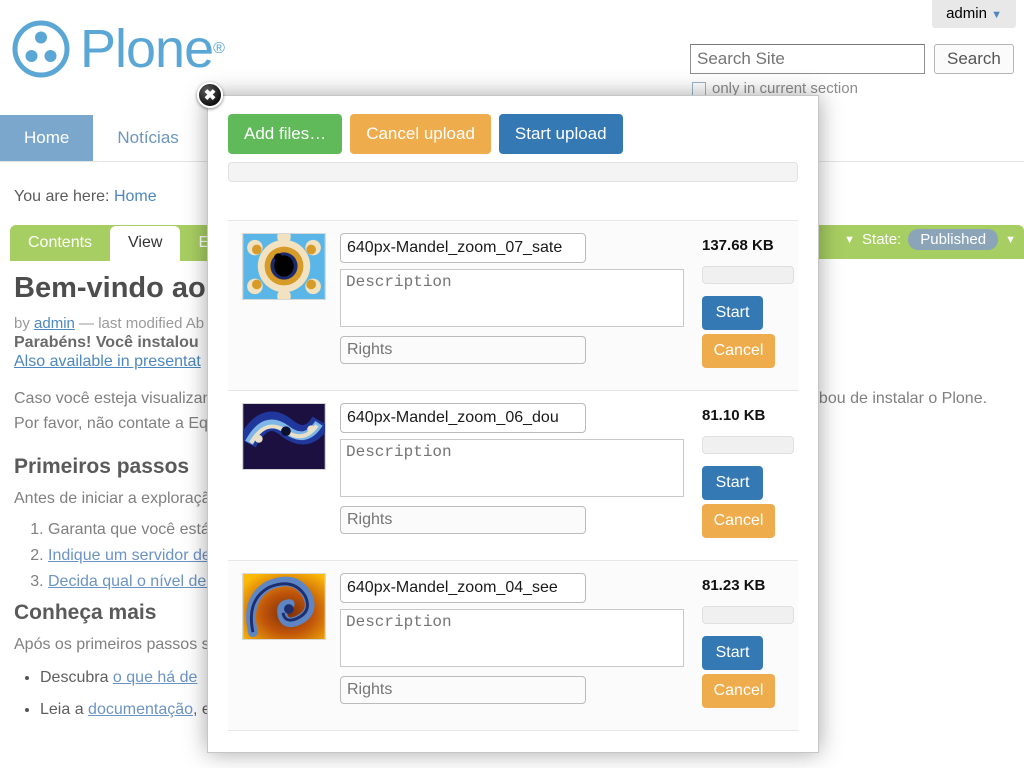 Image resolution: width=1024 pixels, height=768 pixels. I want to click on site-logo: Plone ®, so click(118, 49).